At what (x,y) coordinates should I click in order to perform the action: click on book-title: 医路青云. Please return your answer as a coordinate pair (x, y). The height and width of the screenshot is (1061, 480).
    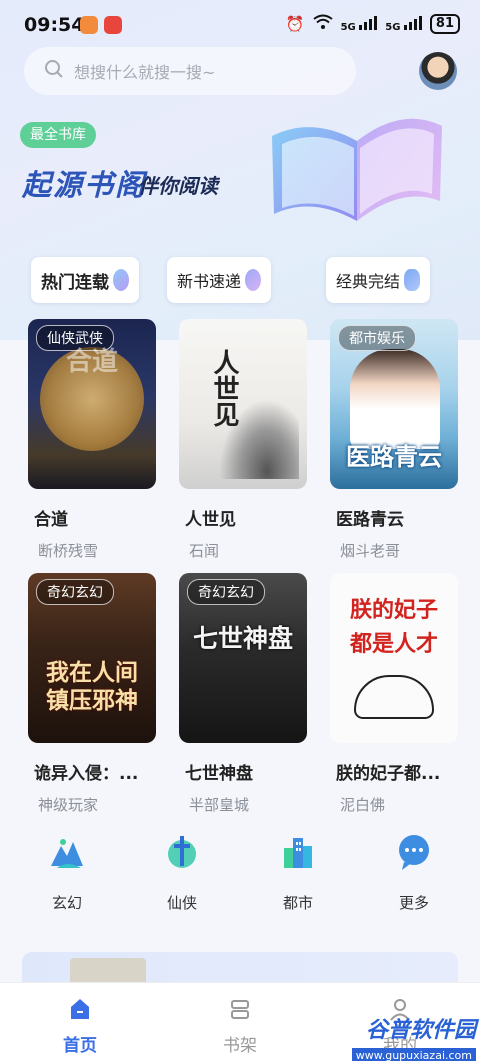
    Looking at the image, I should click on (370, 520).